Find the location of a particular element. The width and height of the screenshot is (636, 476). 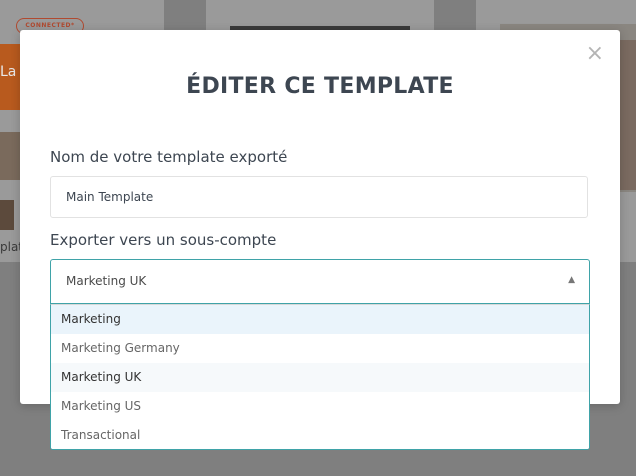

subaccount-select: Marketing UK ▲ is located at coordinates (320, 281).